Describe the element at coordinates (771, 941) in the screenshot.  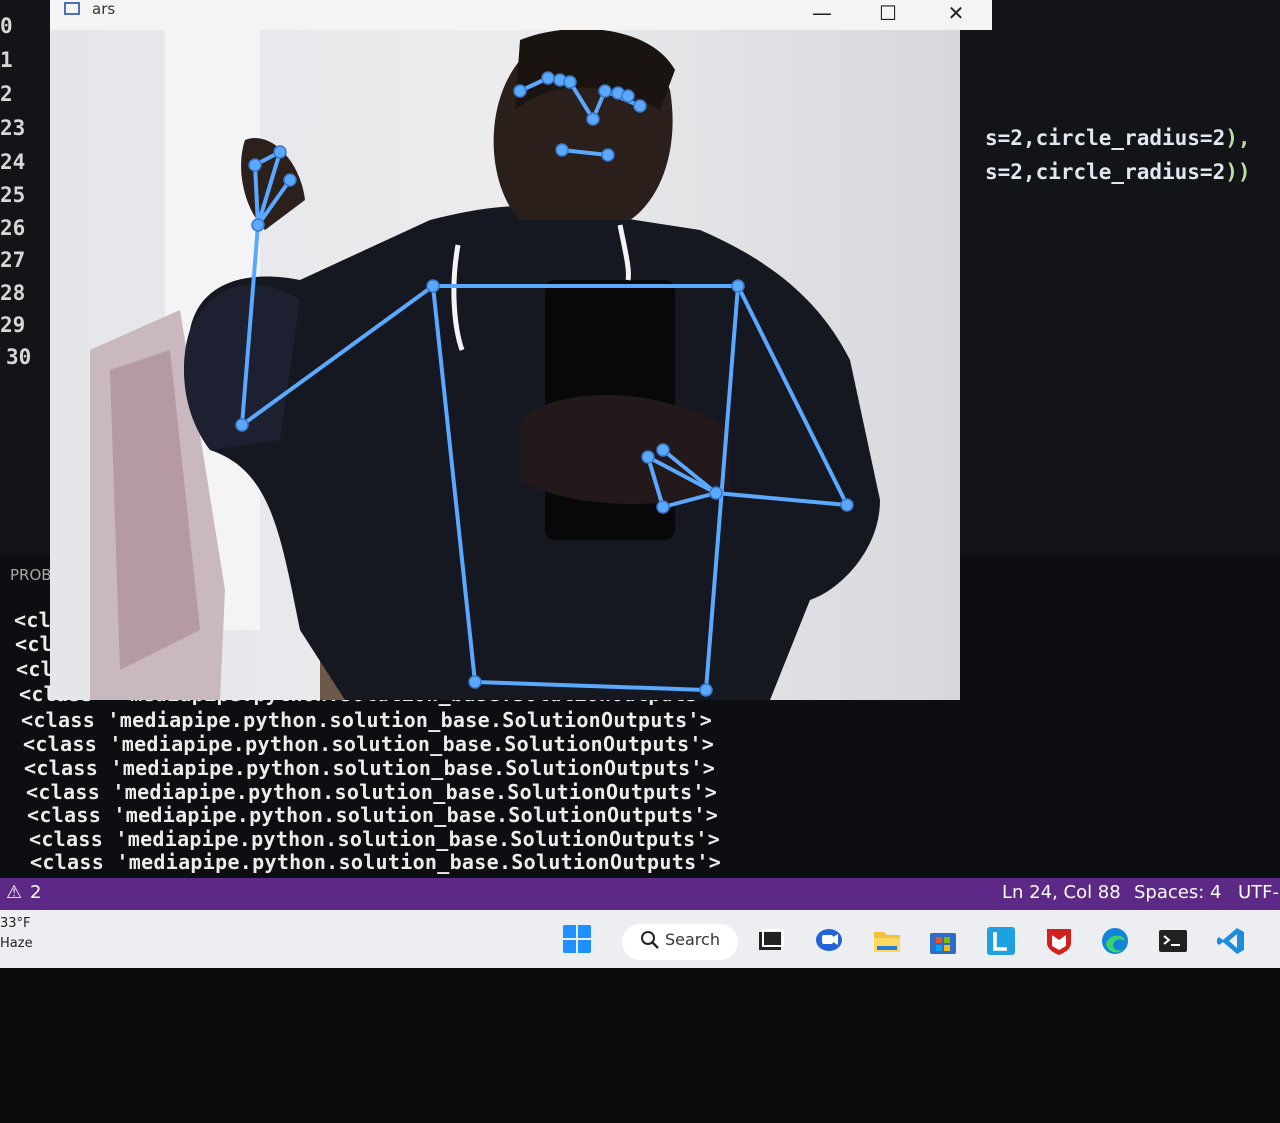
I see `task-view-icon` at that location.